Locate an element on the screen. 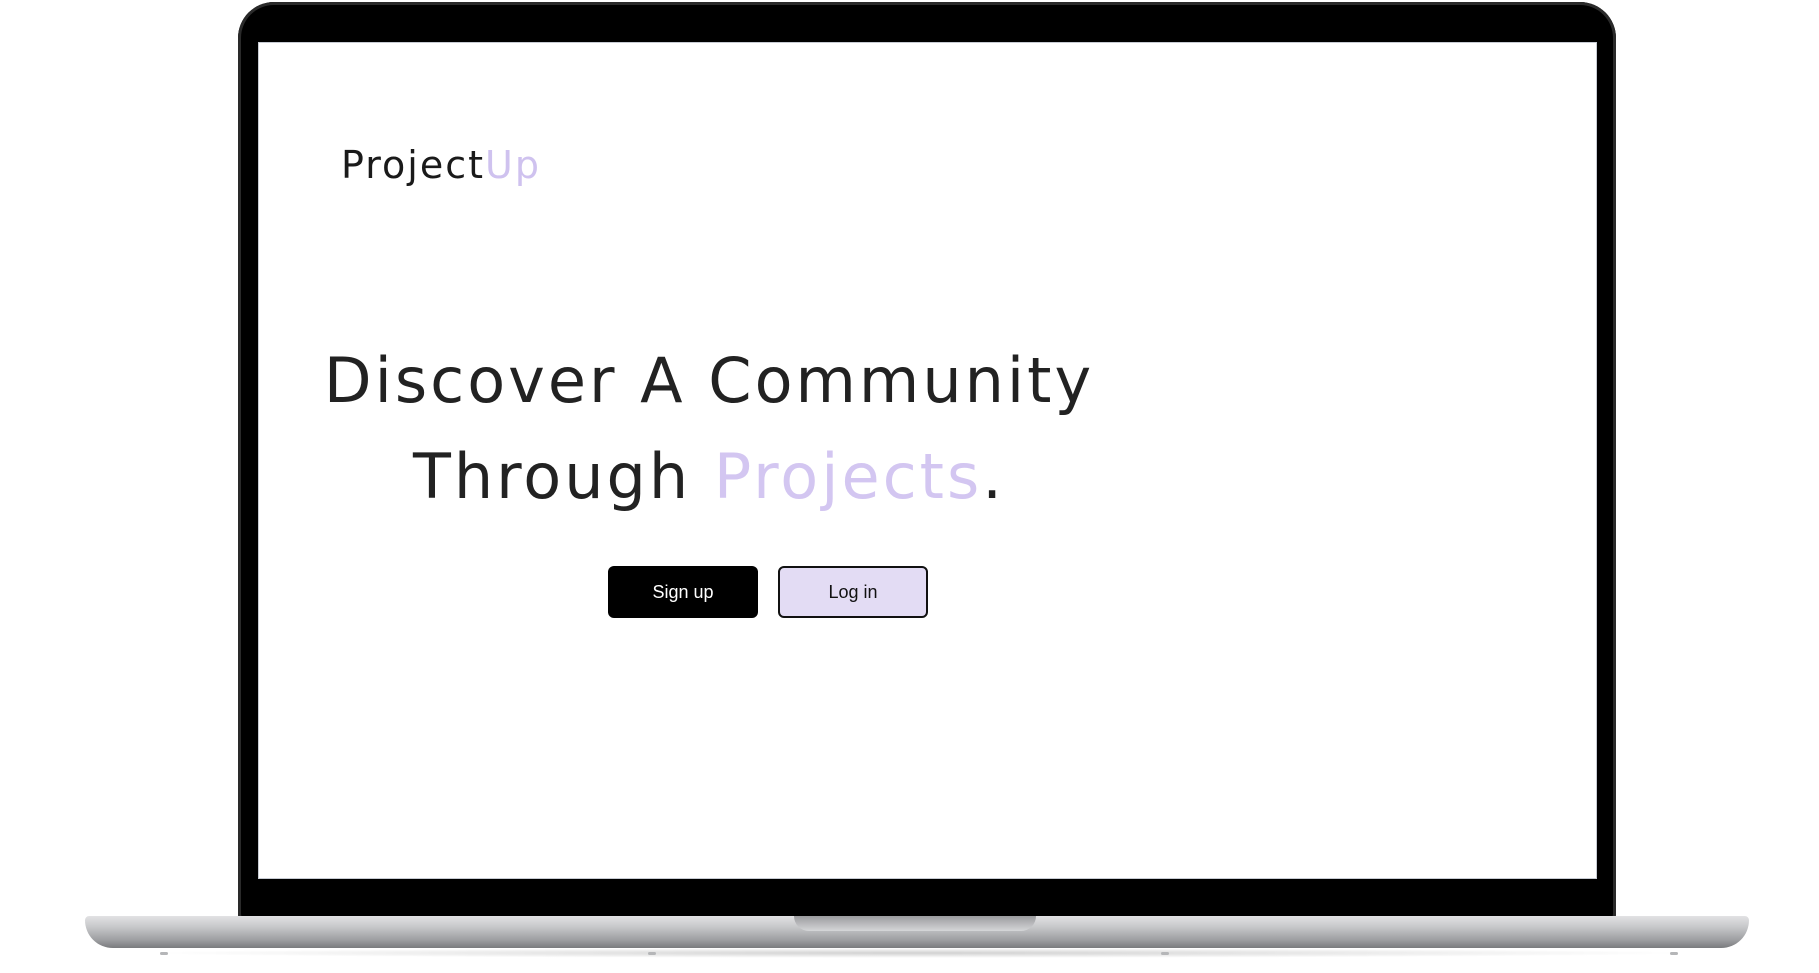 This screenshot has width=1819, height=973. hero-line-2-prefix: Through is located at coordinates (563, 476).